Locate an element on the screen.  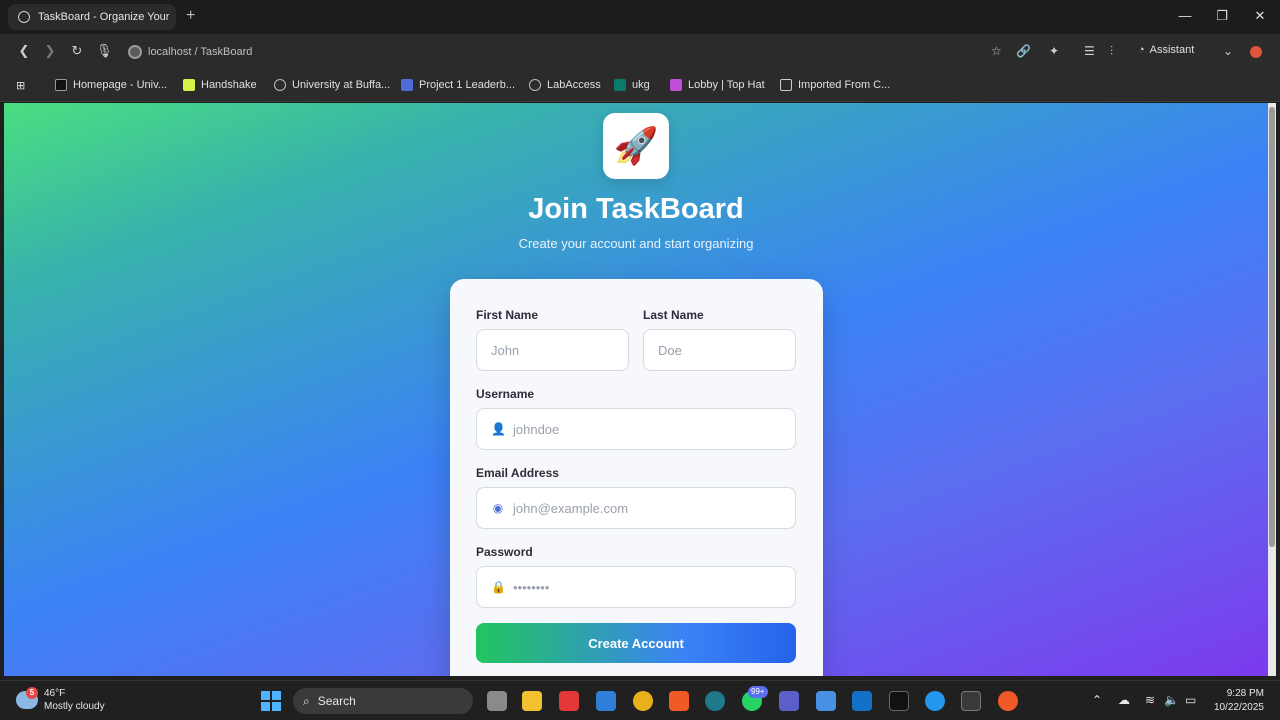
bookmark-star-icon: ☆ is located at coordinates (996, 51).